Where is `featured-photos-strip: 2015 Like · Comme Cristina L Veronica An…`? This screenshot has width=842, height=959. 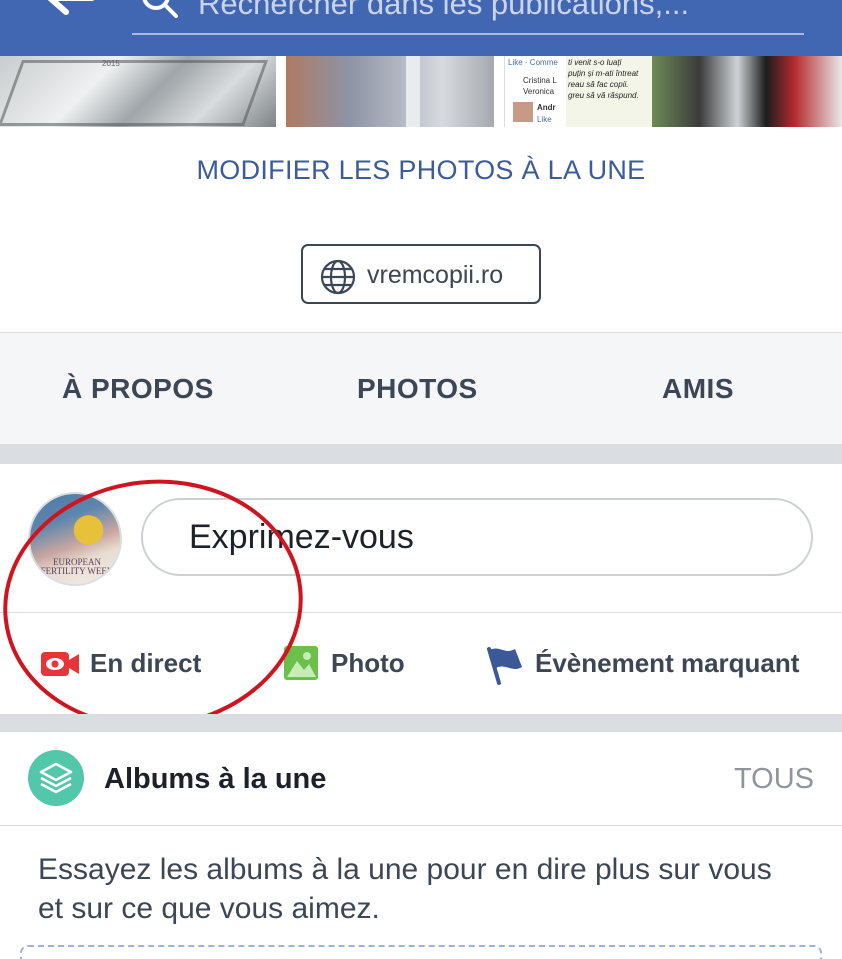 featured-photos-strip: 2015 Like · Comme Cristina L Veronica An… is located at coordinates (421, 91).